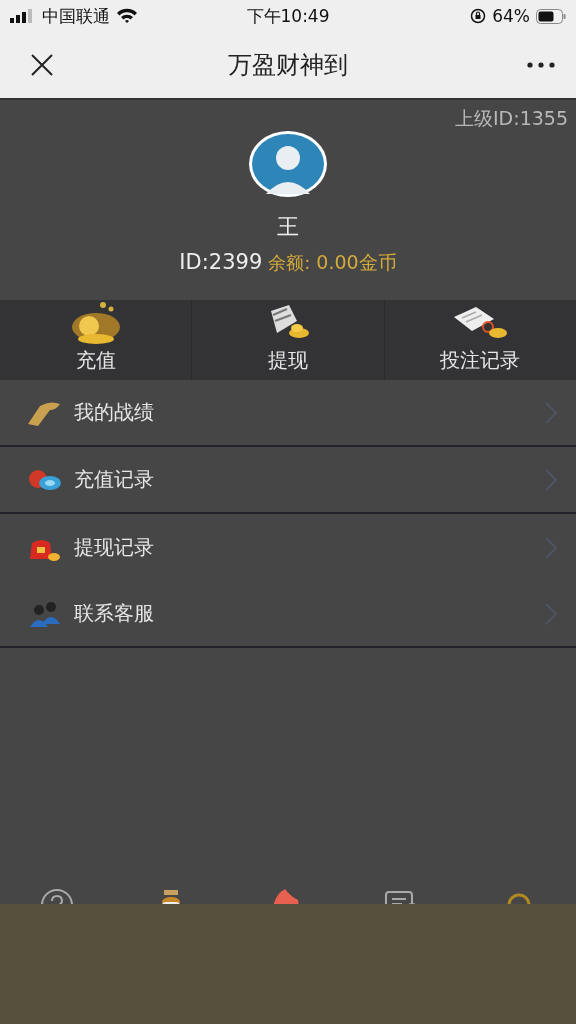 Image resolution: width=576 pixels, height=1024 pixels. Describe the element at coordinates (289, 263) in the screenshot. I see `balance-label: 余额:` at that location.